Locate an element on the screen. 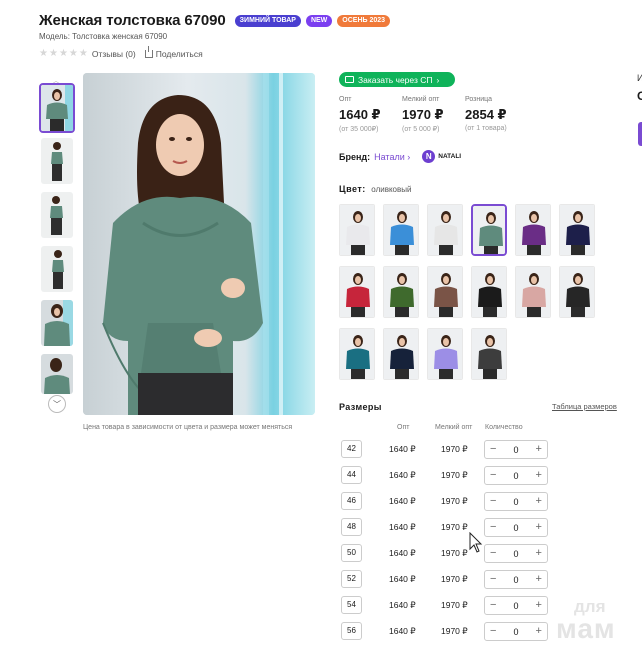  product-model: Модель: Толстовка женская 67090 is located at coordinates (103, 36).